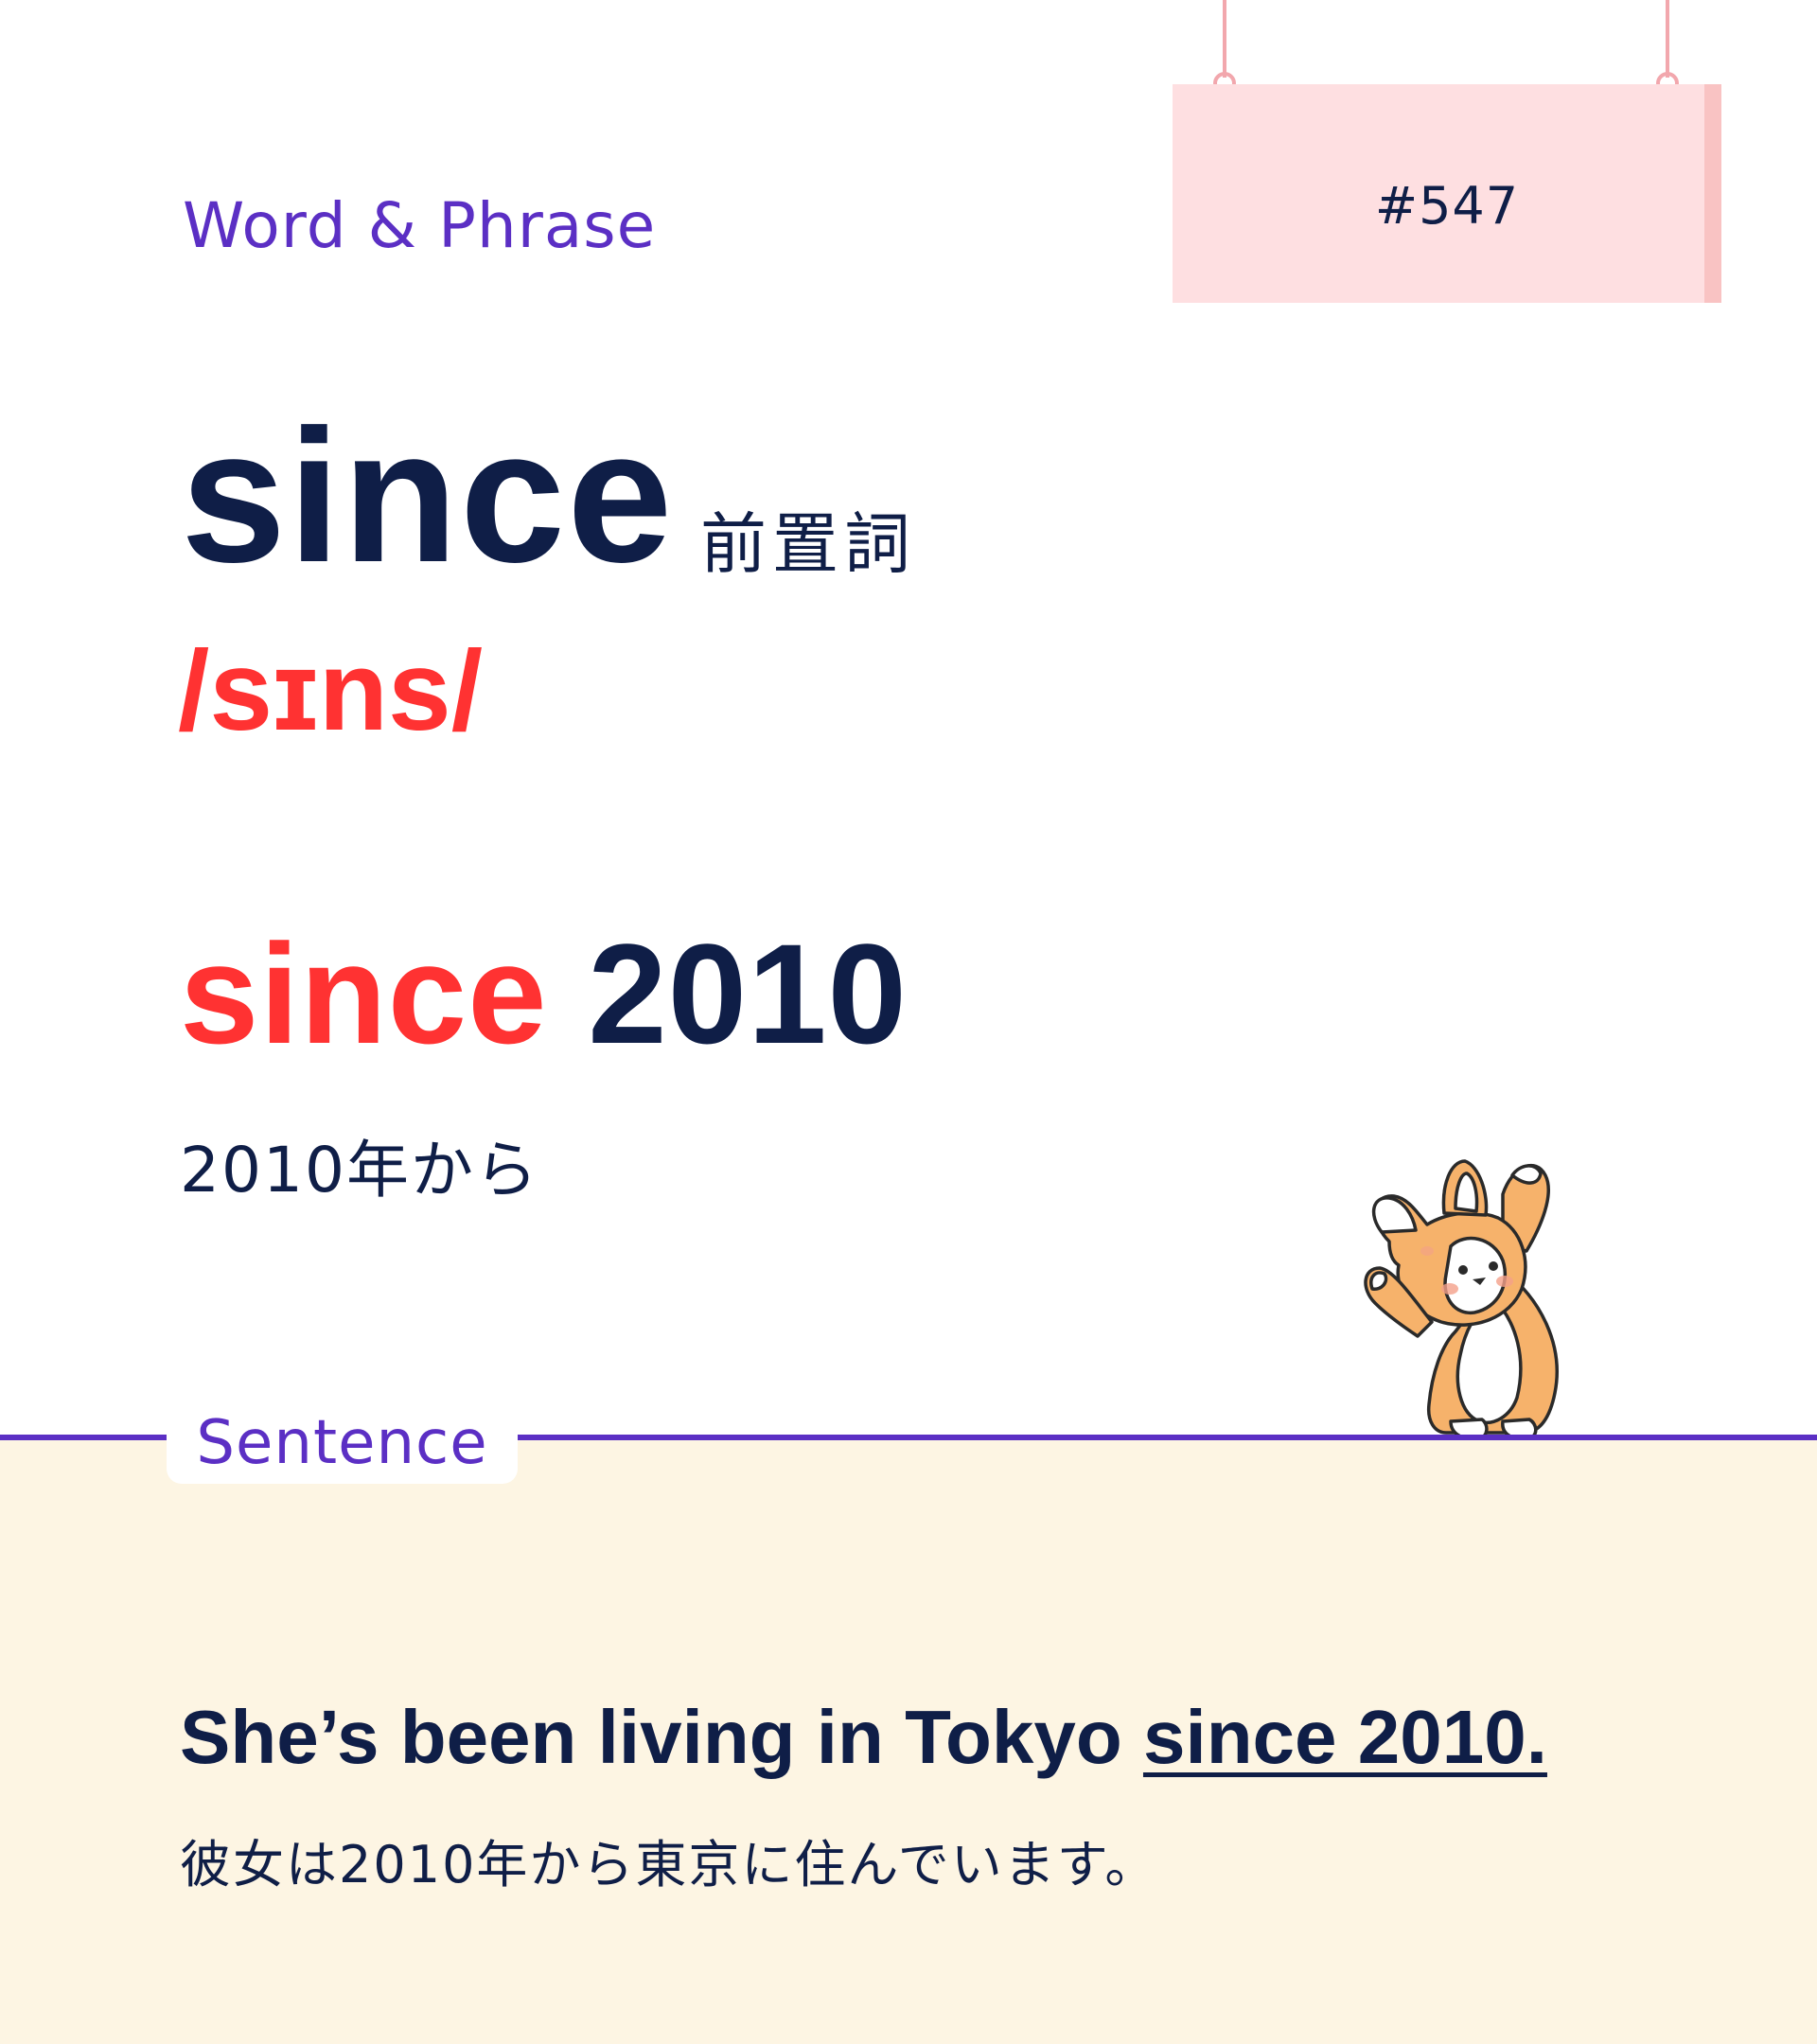 The height and width of the screenshot is (2044, 1817). What do you see at coordinates (728, 993) in the screenshot?
I see `phrase-rest: 2010` at bounding box center [728, 993].